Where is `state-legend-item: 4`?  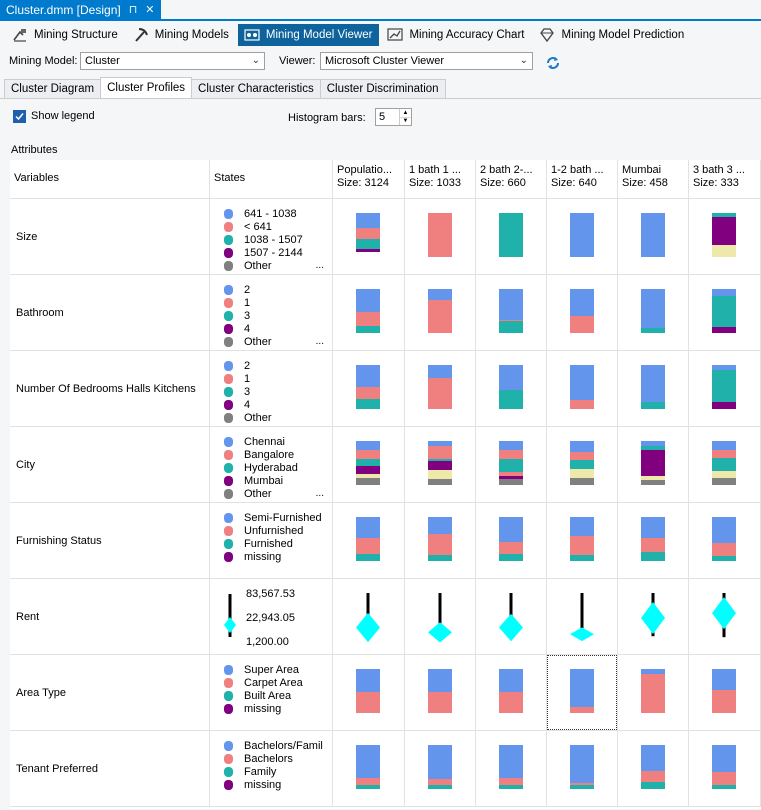 state-legend-item: 4 is located at coordinates (237, 405).